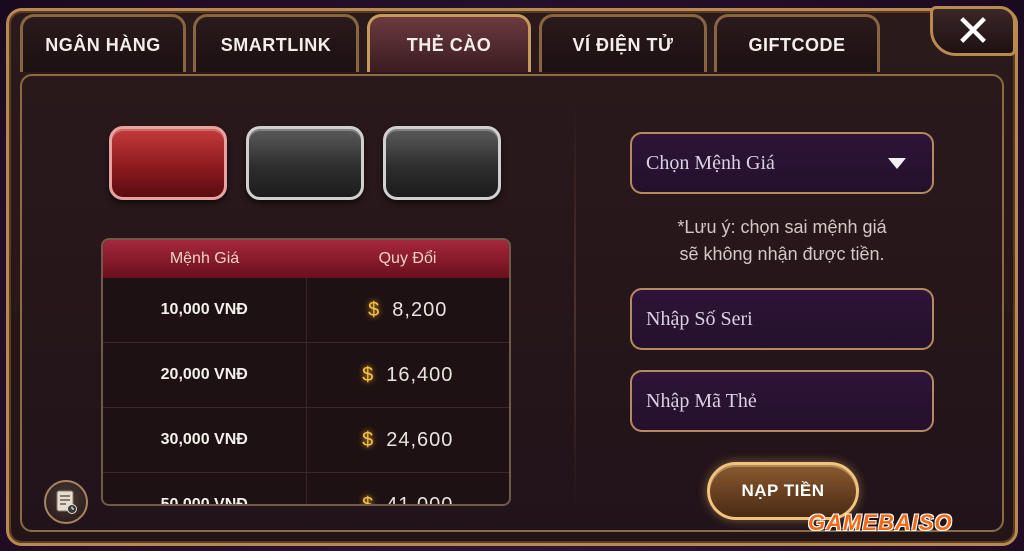  I want to click on tab-bank: NGÂN HÀNG, so click(103, 43).